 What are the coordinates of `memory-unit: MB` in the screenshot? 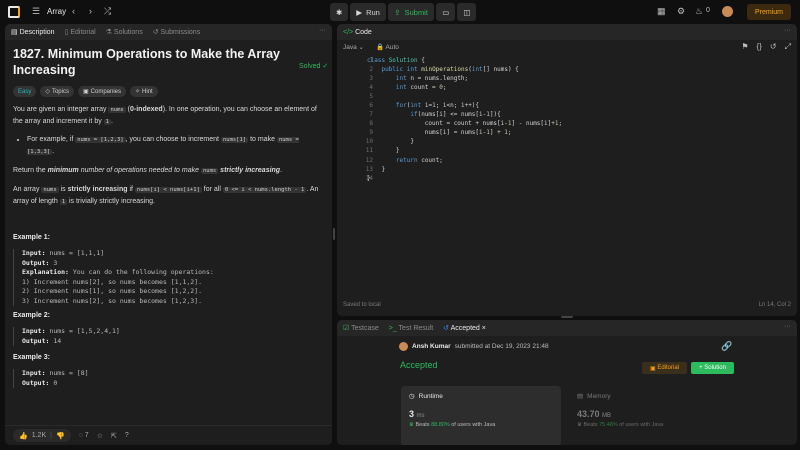 It's located at (607, 416).